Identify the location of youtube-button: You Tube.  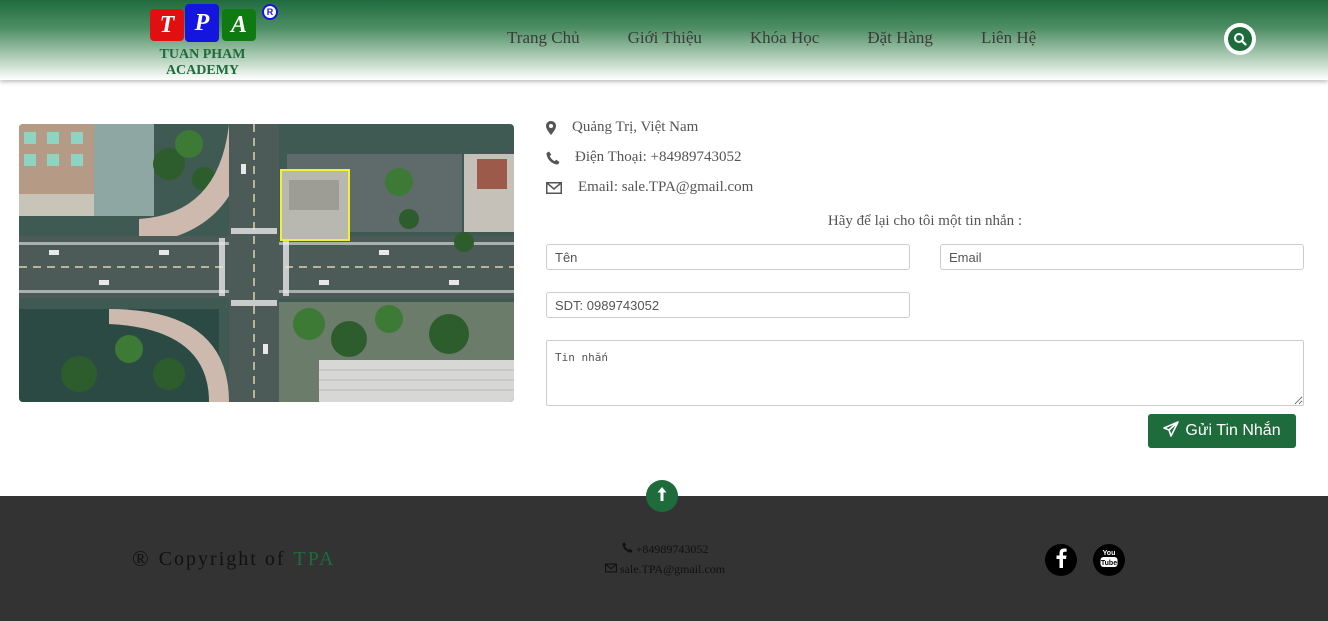
(1109, 560).